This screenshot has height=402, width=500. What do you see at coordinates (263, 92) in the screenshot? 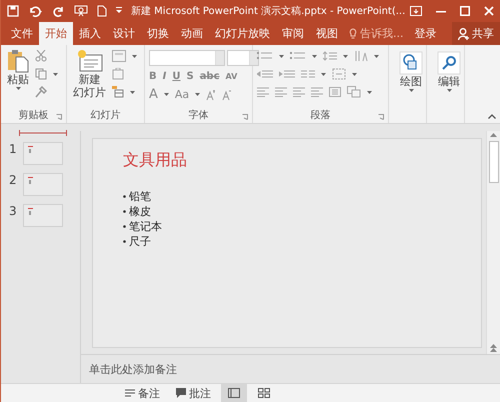
I see `align-left-icon` at bounding box center [263, 92].